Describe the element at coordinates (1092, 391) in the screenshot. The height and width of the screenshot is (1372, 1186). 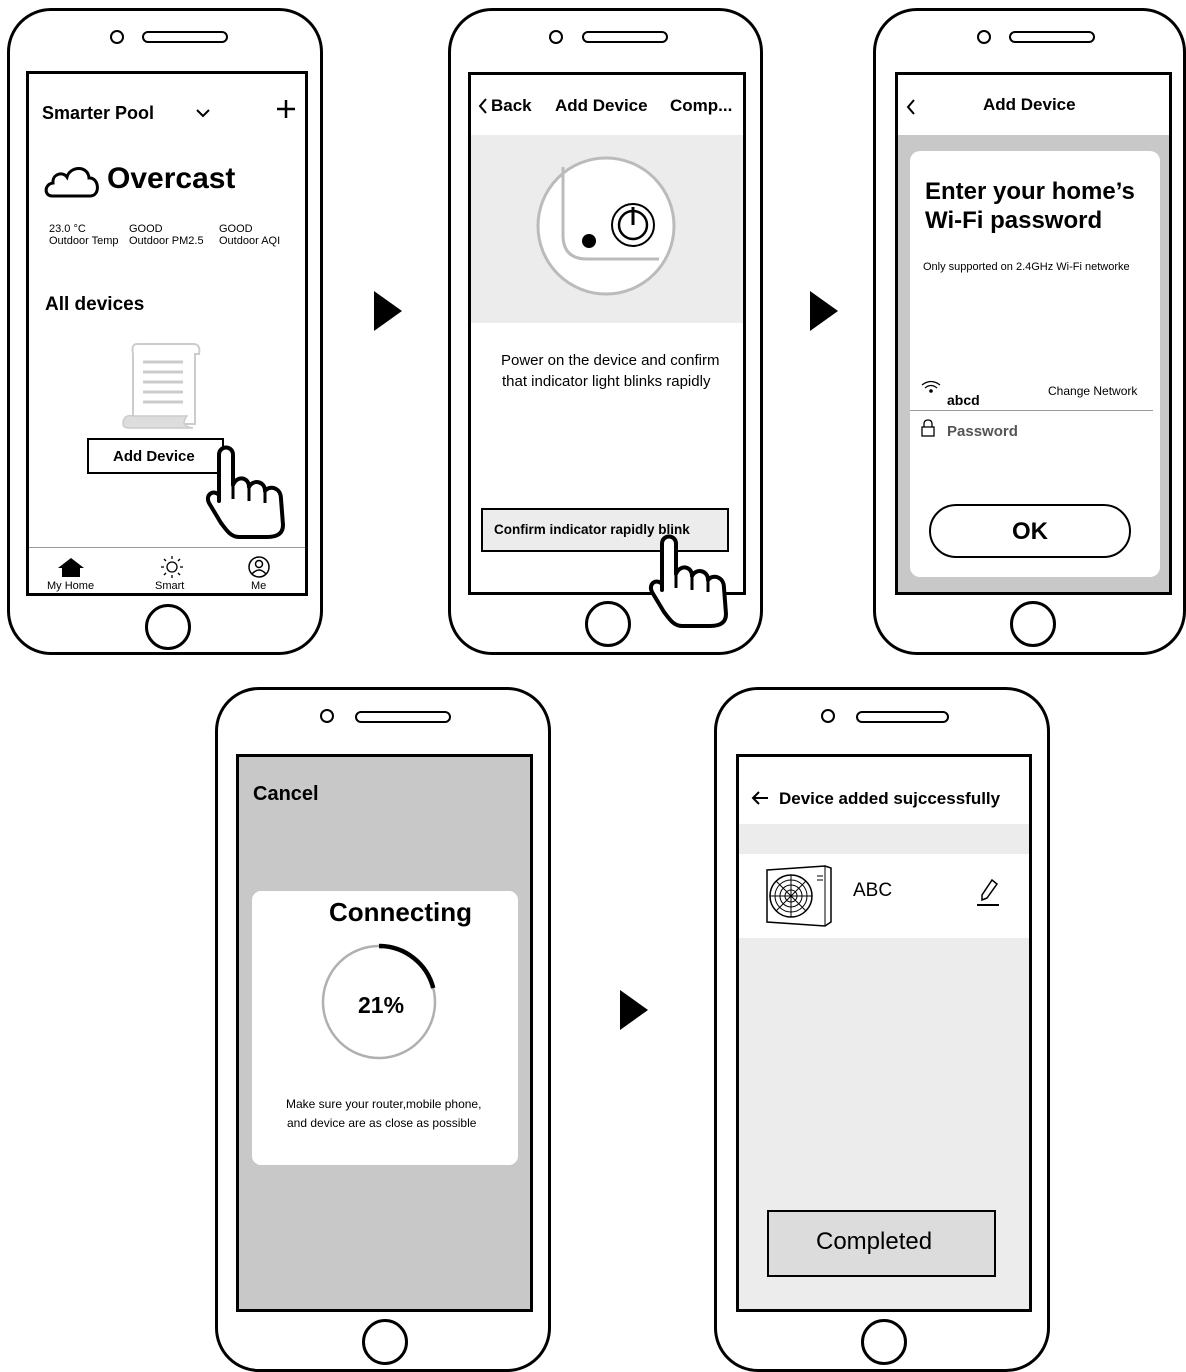
I see `change-network-link: Change Network` at that location.